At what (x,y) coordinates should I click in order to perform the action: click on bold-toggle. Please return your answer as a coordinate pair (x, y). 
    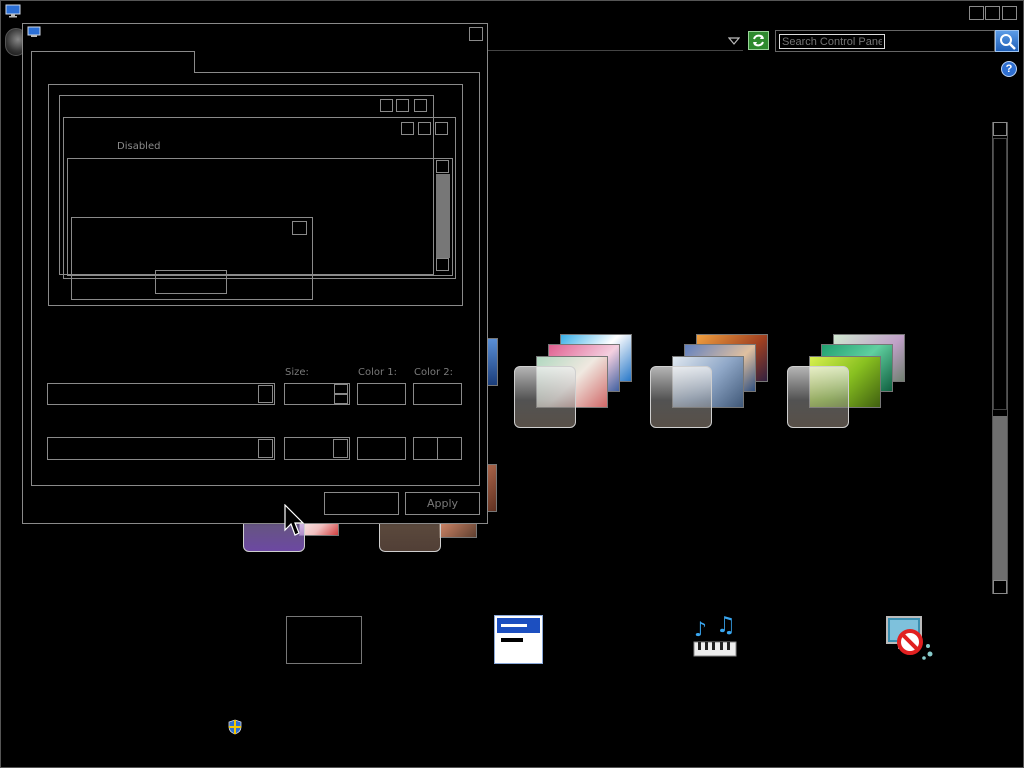
    Looking at the image, I should click on (425, 448).